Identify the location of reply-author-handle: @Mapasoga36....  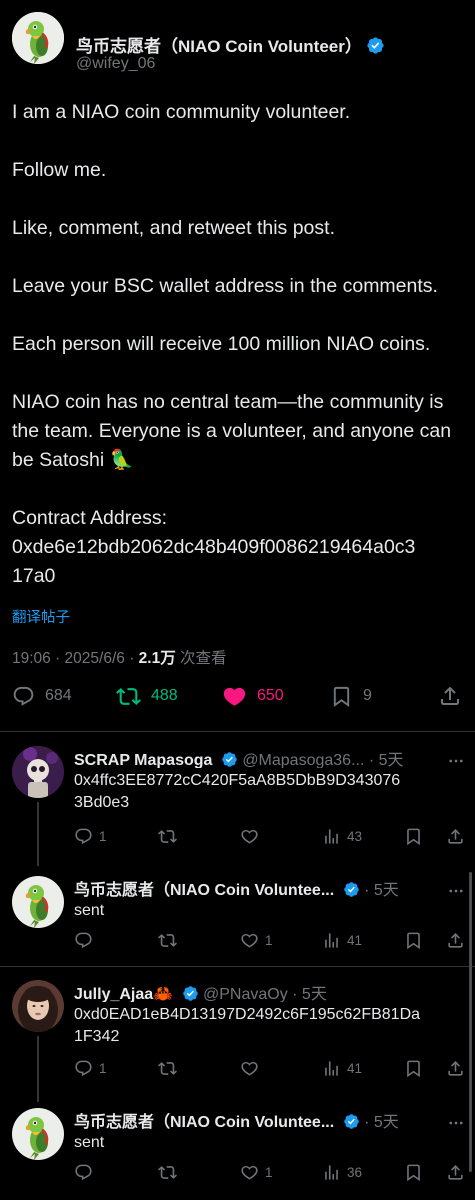
(303, 760).